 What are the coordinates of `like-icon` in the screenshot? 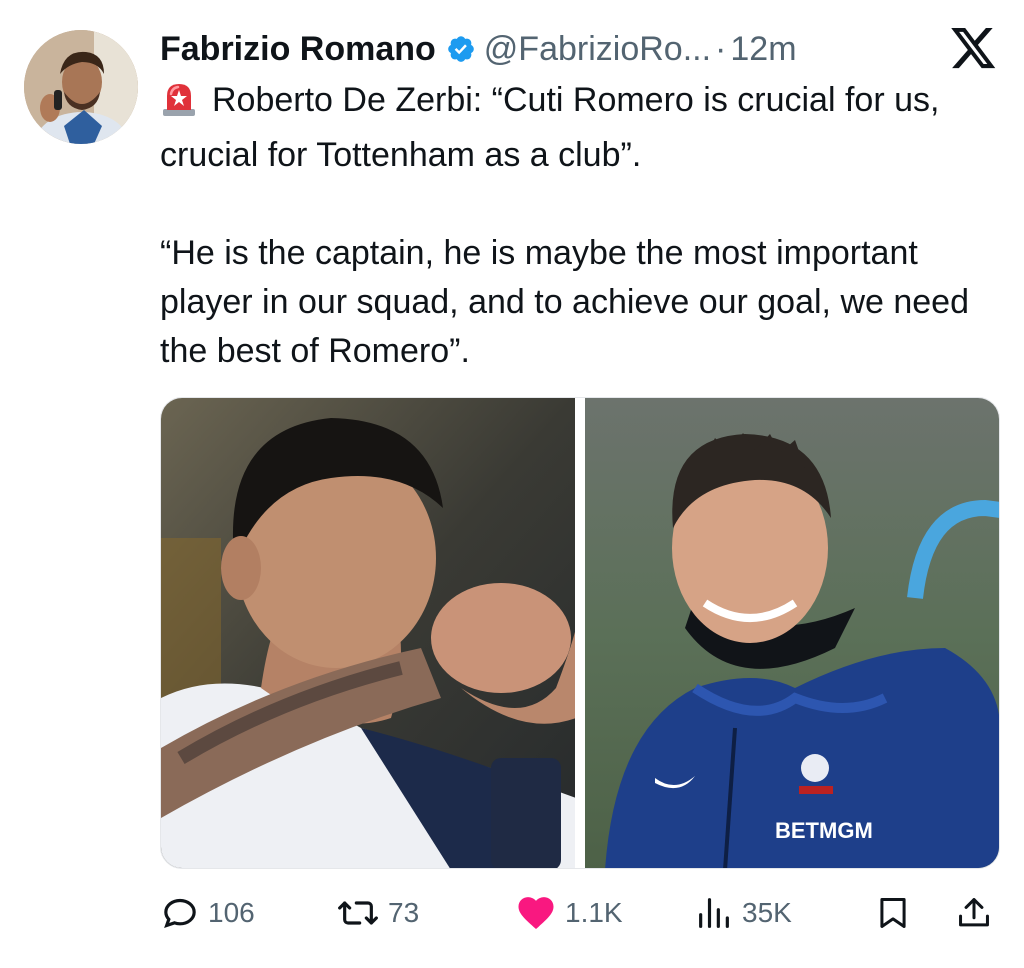 It's located at (536, 913).